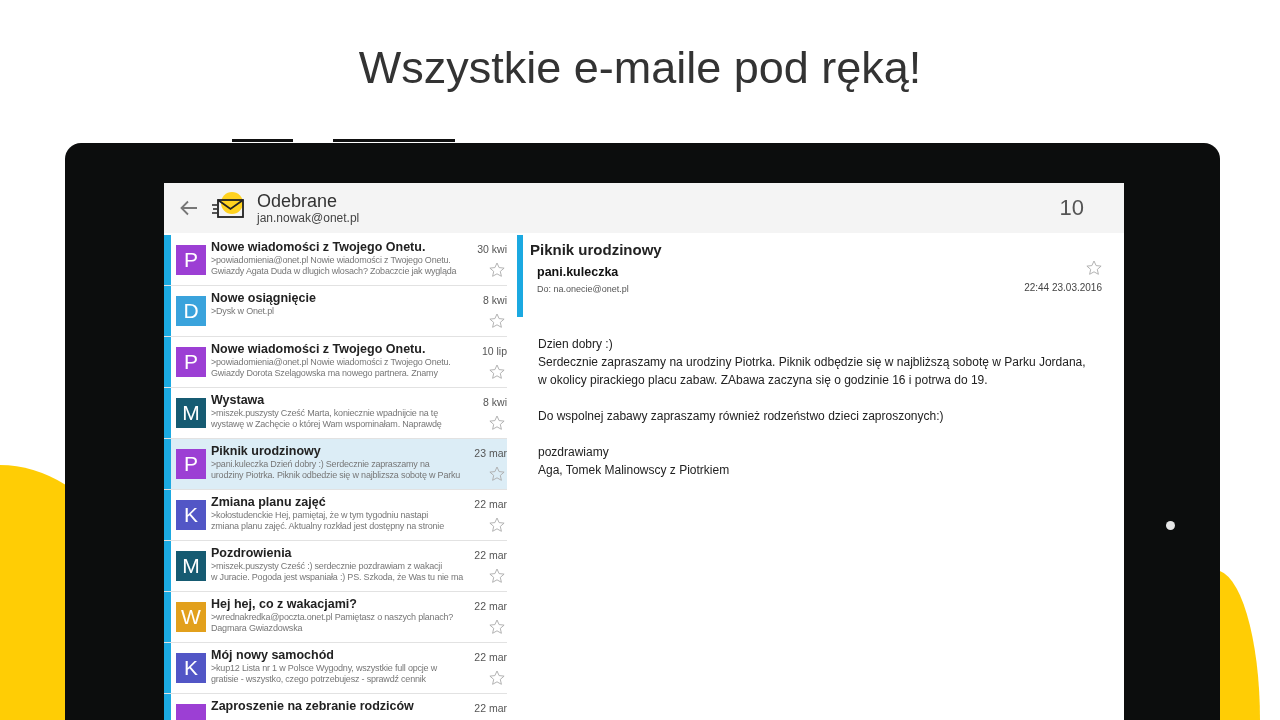 The height and width of the screenshot is (720, 1280). What do you see at coordinates (812, 371) in the screenshot?
I see `body-text: Serdecznie zapraszamy na urodziny Piotrka. Piknik odbędzie się w najbliższą sobotę w Parku Jordana, w okolicy pirackiego placu zabaw. ZAbawa zaczyna się o godzinie 16 i potrwa do 19.` at bounding box center [812, 371].